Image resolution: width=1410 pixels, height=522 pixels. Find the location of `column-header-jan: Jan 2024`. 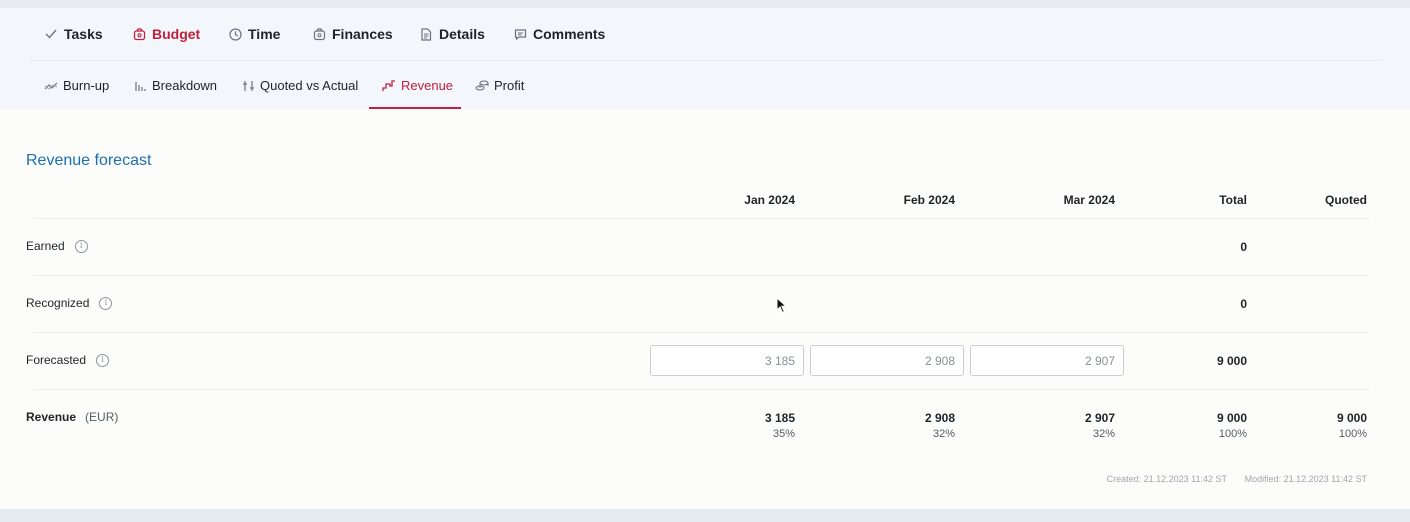

column-header-jan: Jan 2024 is located at coordinates (769, 200).